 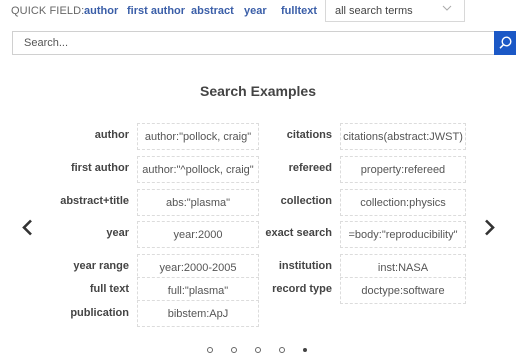 What do you see at coordinates (101, 11) in the screenshot?
I see `quick-field-author: author` at bounding box center [101, 11].